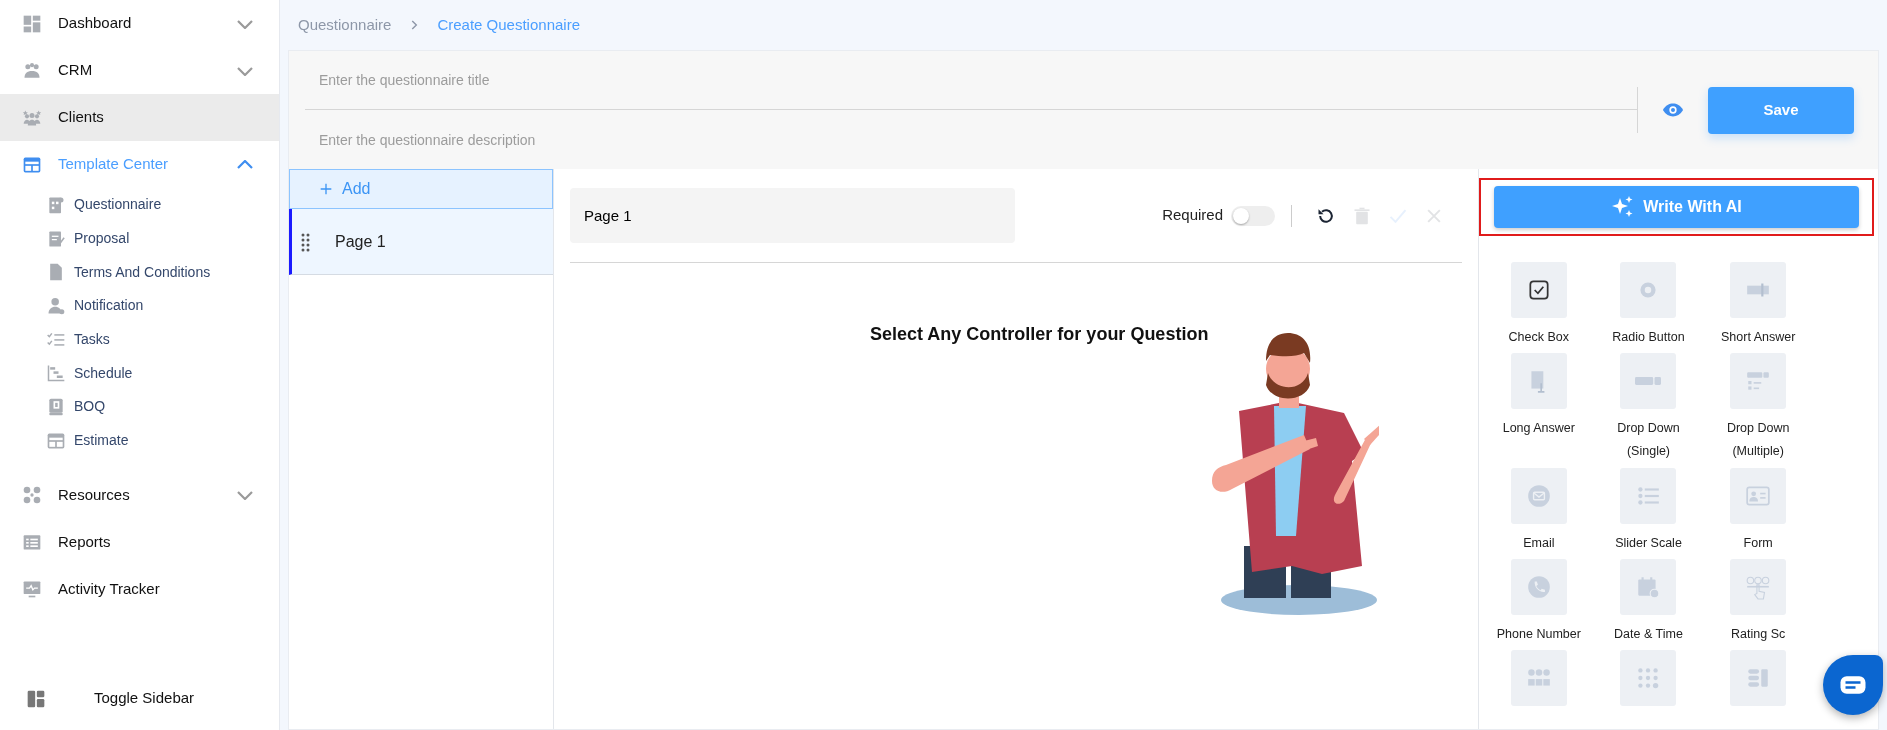 This screenshot has width=1887, height=730. I want to click on controller-option: Radio Button, so click(1648, 307).